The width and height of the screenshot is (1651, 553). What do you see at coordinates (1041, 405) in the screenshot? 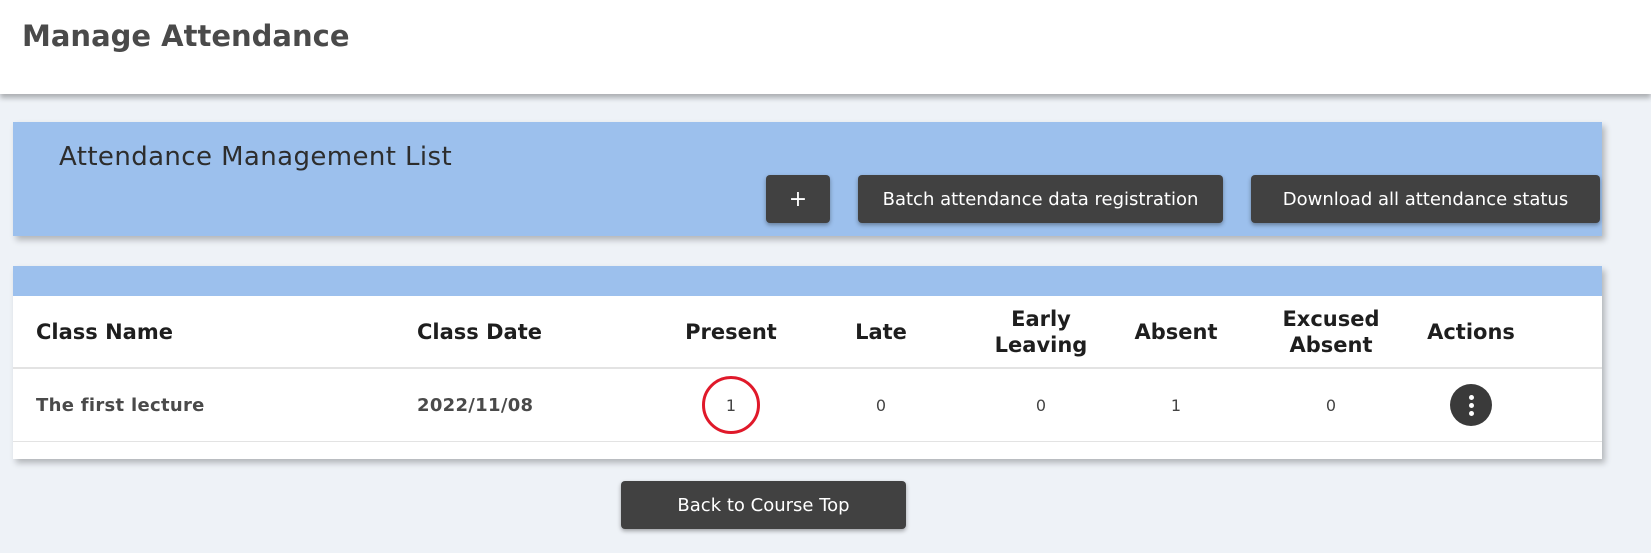
I see `cell-early-leaving: 0` at bounding box center [1041, 405].